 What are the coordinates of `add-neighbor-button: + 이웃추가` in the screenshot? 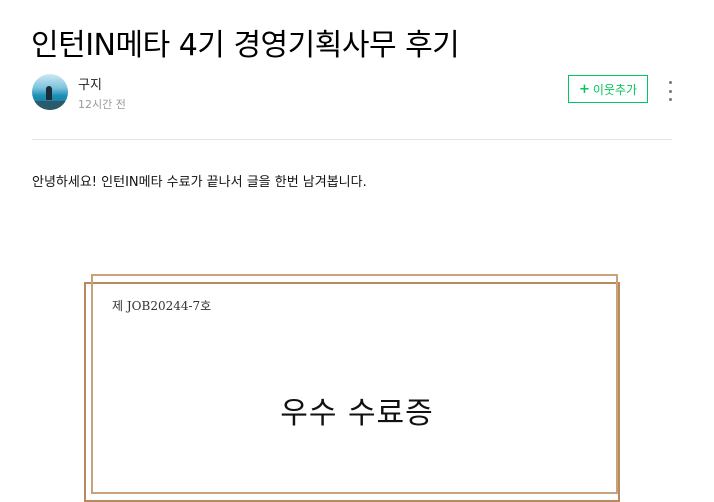 It's located at (608, 89).